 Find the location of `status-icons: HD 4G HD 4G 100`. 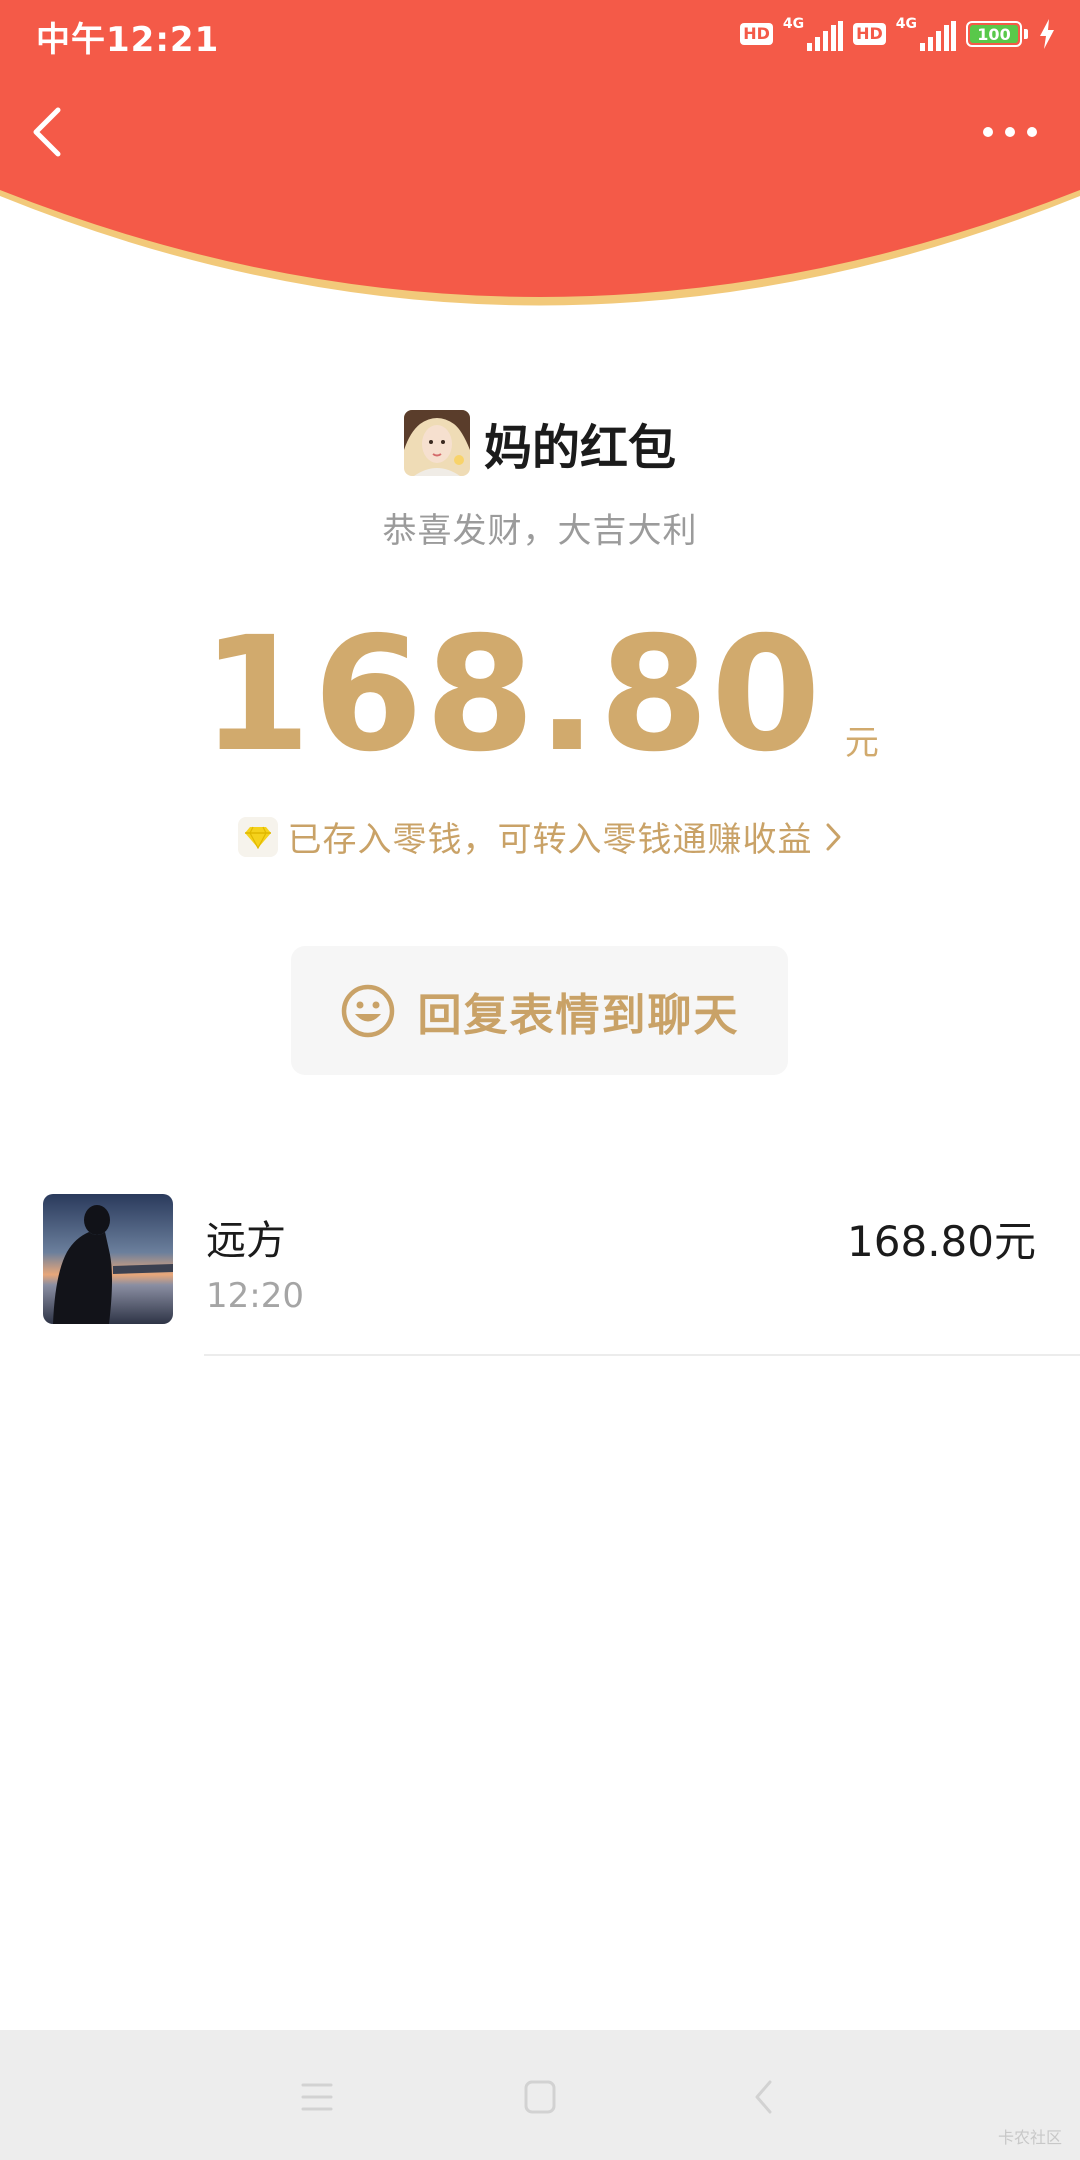

status-icons: HD 4G HD 4G 100 is located at coordinates (898, 34).